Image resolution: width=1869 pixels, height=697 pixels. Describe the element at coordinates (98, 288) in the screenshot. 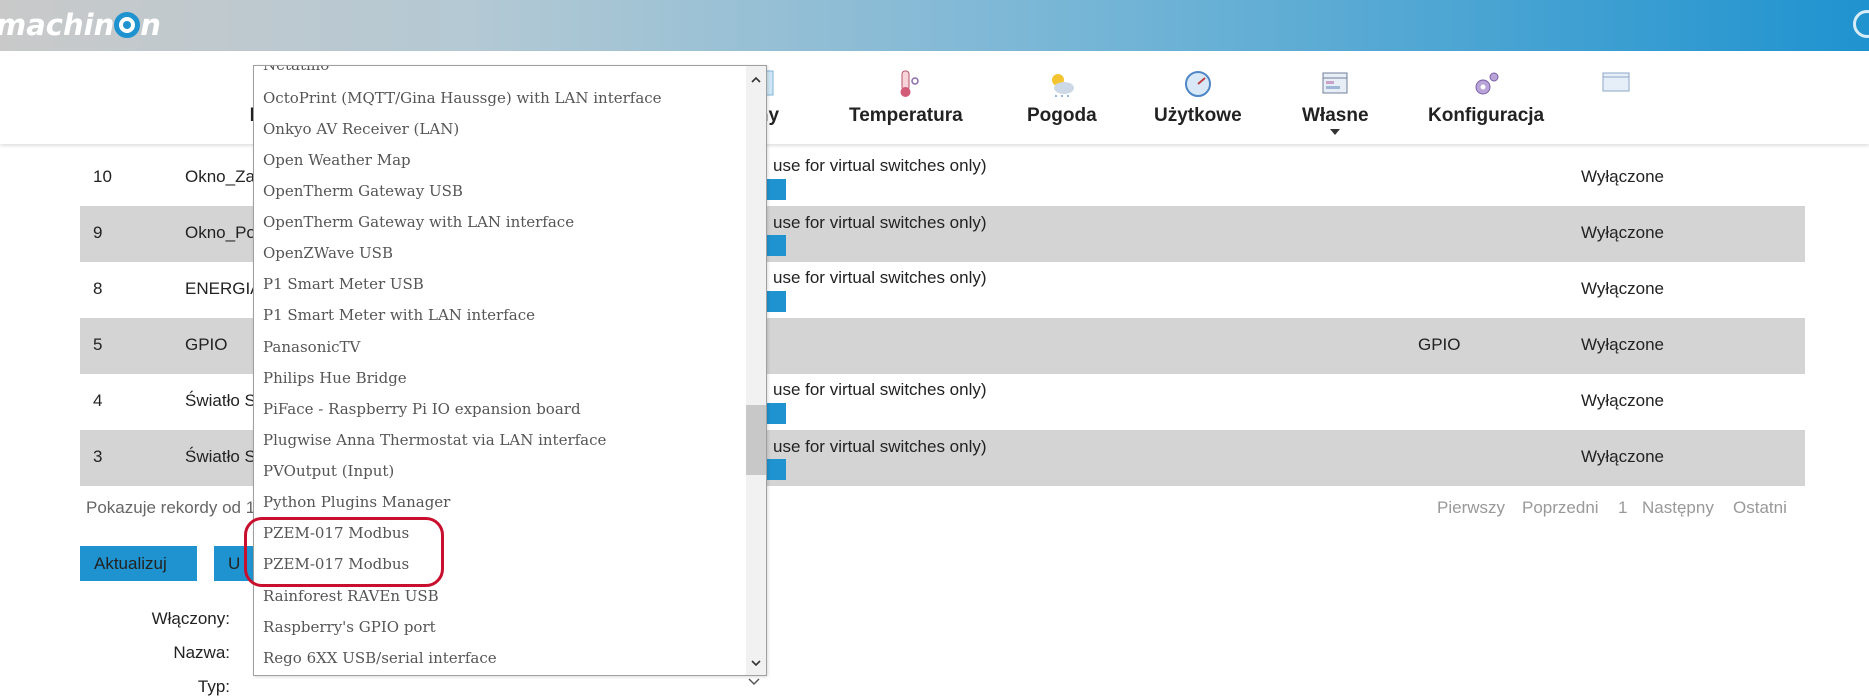

I see `row-idx: 8` at that location.